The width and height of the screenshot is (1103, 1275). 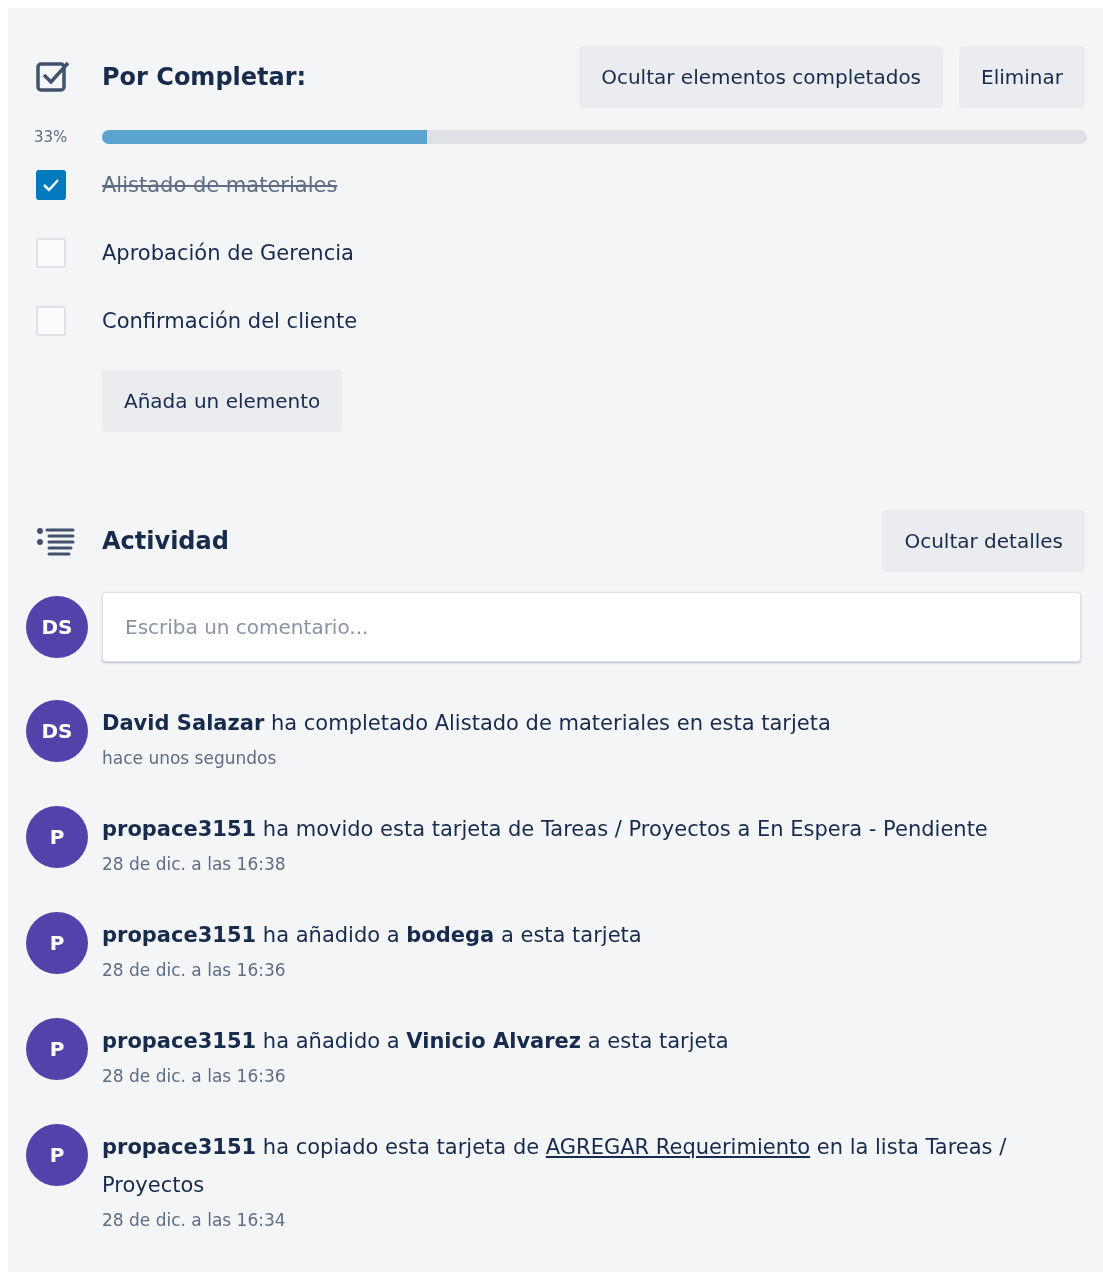 What do you see at coordinates (56, 541) in the screenshot?
I see `list-icon` at bounding box center [56, 541].